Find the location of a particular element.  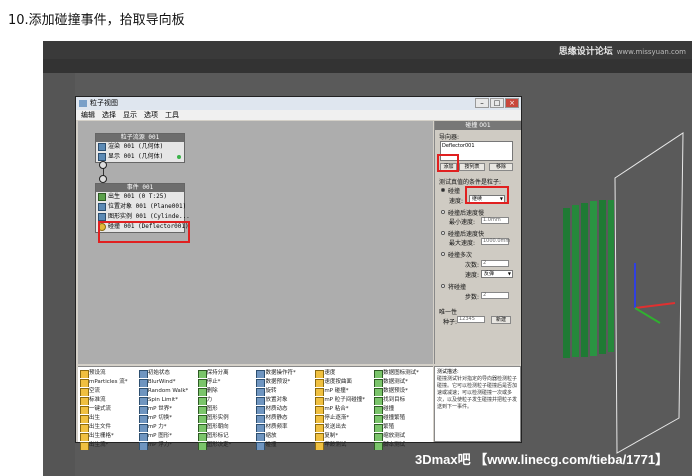

depot-item: 一键式流 is located at coordinates (108, 409).